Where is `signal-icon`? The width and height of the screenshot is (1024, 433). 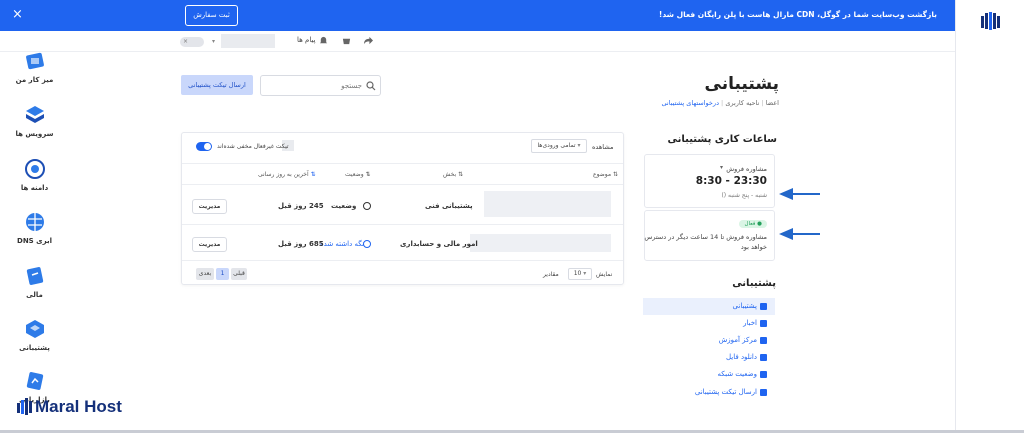
signal-icon is located at coordinates (763, 374).